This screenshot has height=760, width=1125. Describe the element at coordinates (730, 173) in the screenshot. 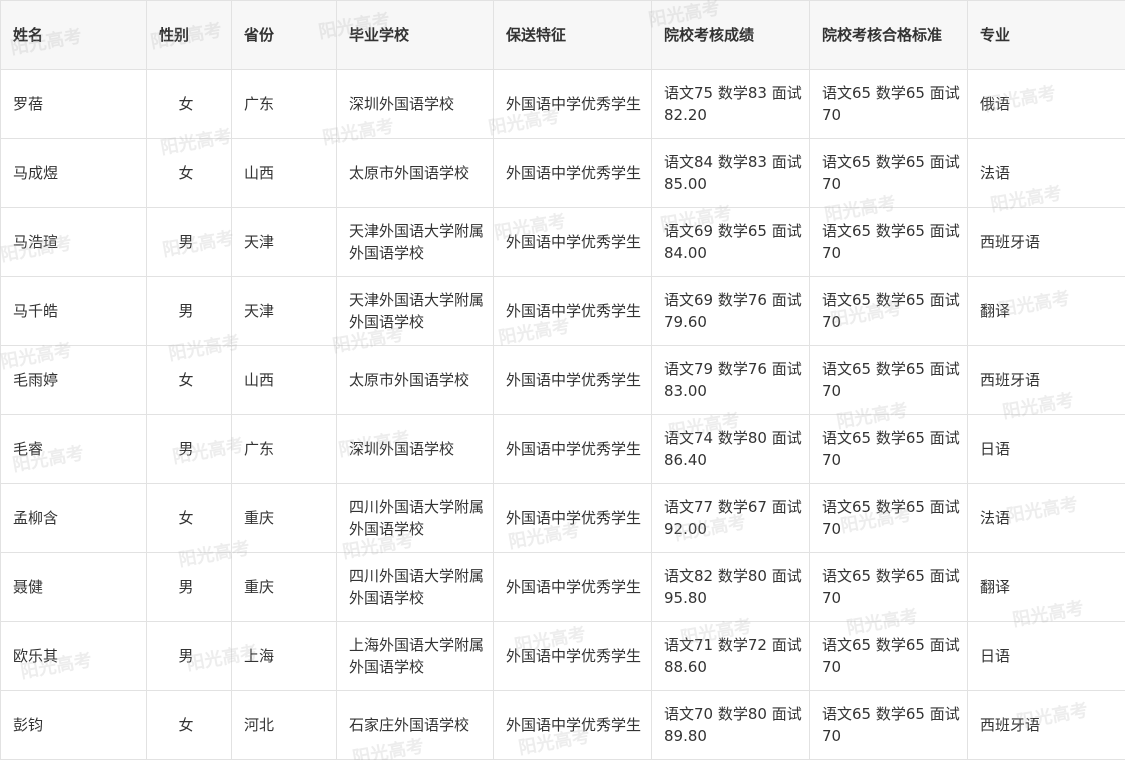

I see `cell-exam-scores: 语文84 数学83 面试85.00` at that location.